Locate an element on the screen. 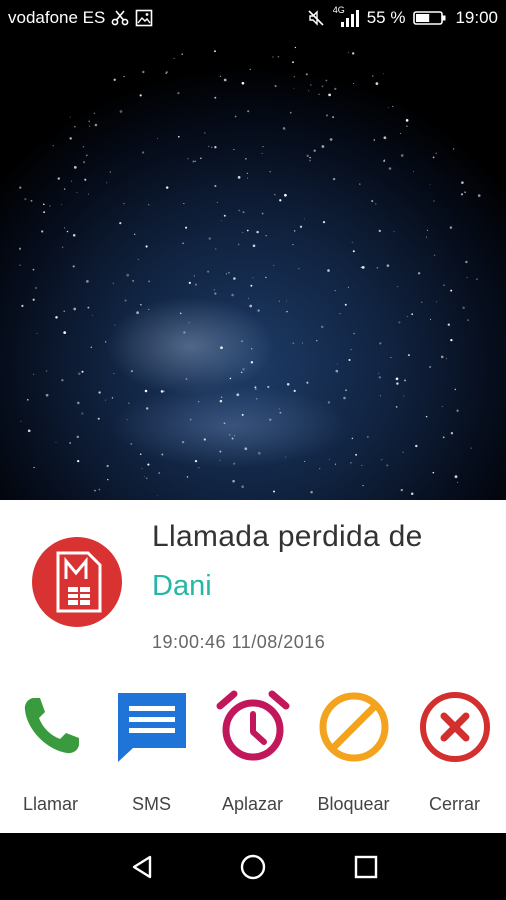  snooze-button: Aplazar is located at coordinates (252, 755).